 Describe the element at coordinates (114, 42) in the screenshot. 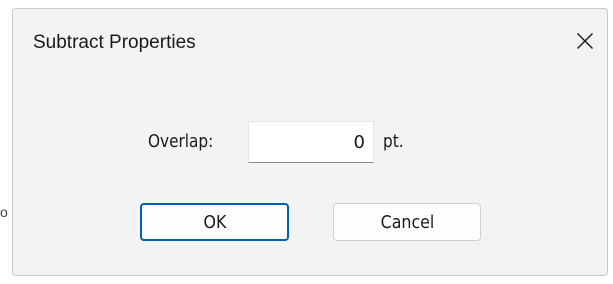

I see `dialog-title: Subtract Properties` at that location.